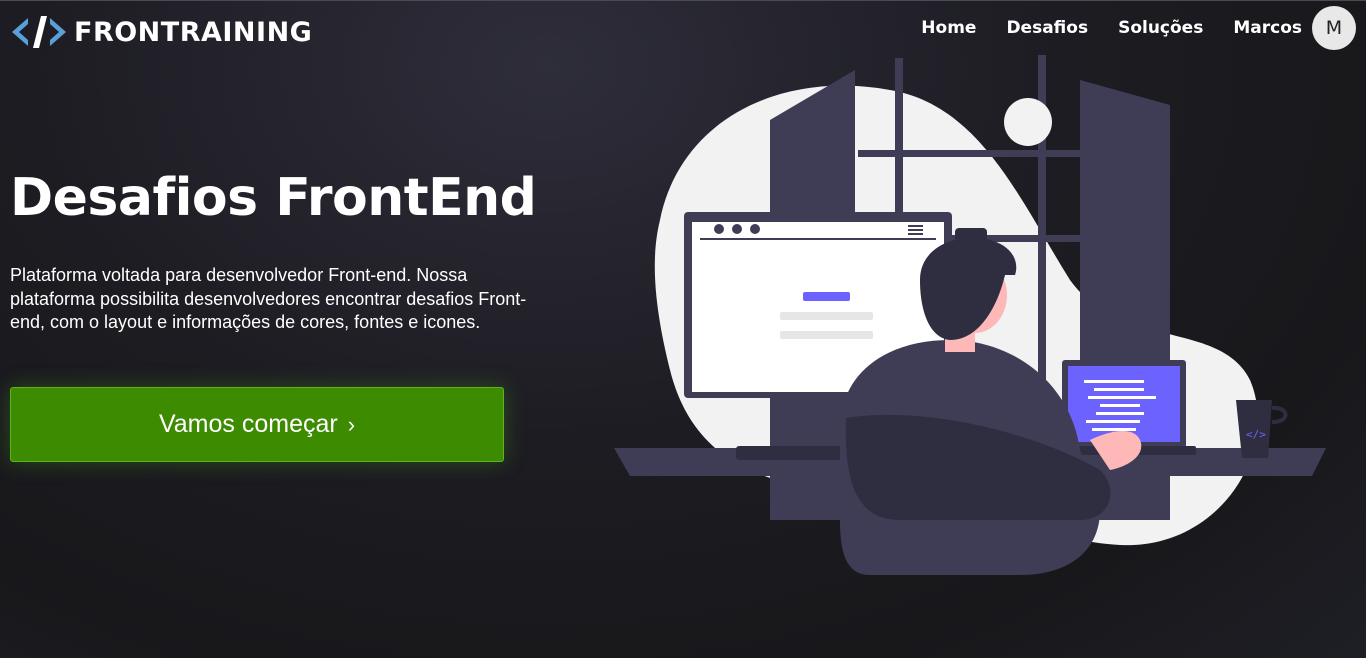  Describe the element at coordinates (248, 424) in the screenshot. I see `start-button-label: Vamos começar` at that location.